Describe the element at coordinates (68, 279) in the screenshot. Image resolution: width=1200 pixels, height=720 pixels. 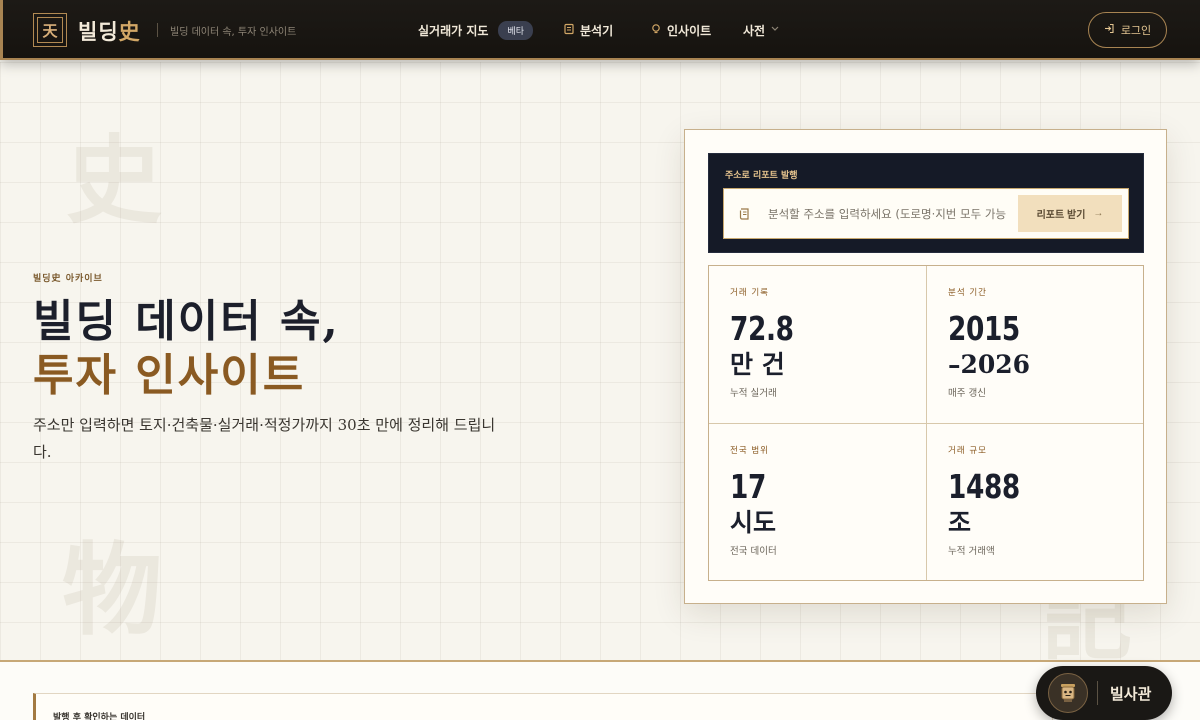
I see `hero-eyebrow: 빌딩史 아카이브` at that location.